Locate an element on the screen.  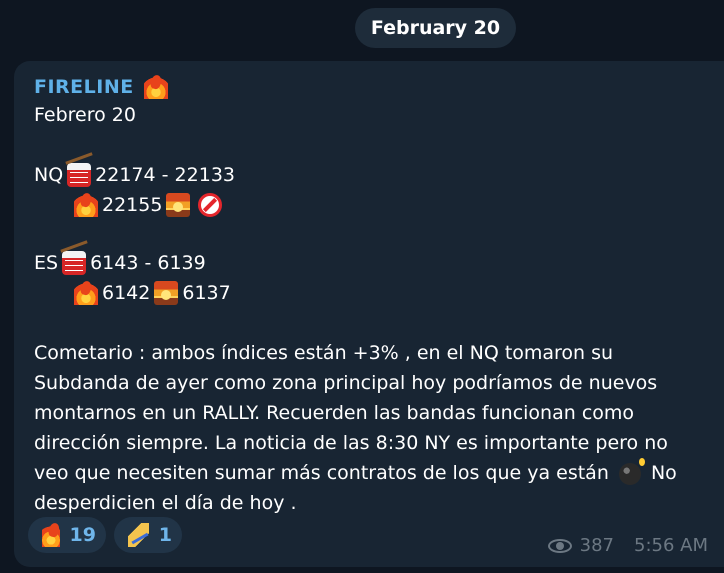
reaction-count: 1 is located at coordinates (165, 535).